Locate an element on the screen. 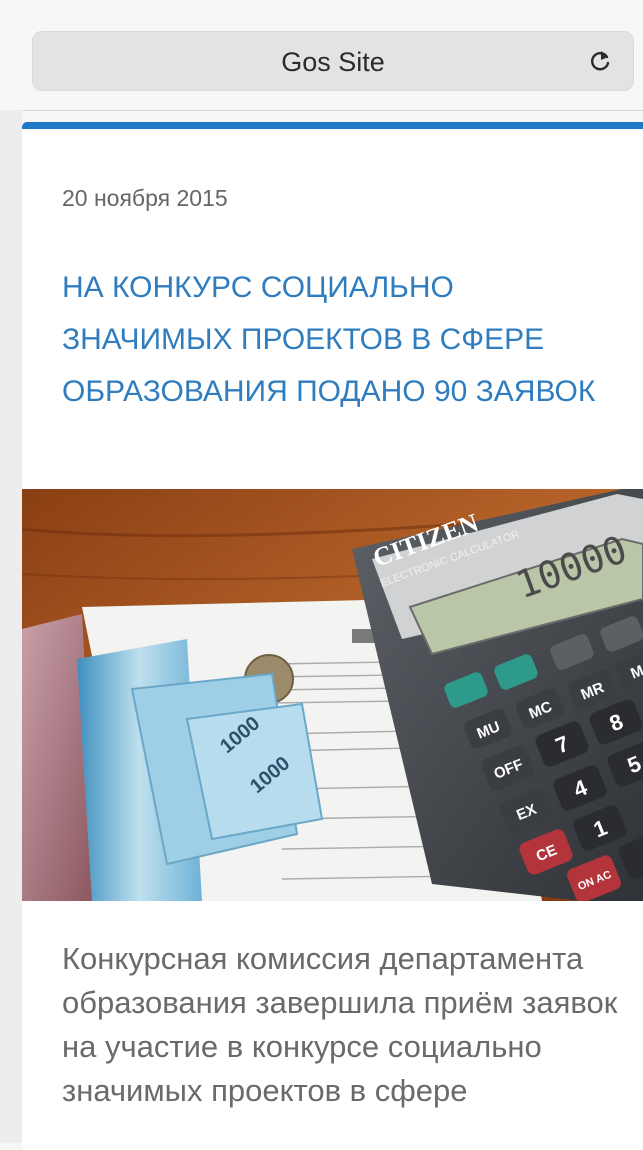 The height and width of the screenshot is (1150, 643). page-left-gutter is located at coordinates (11, 626).